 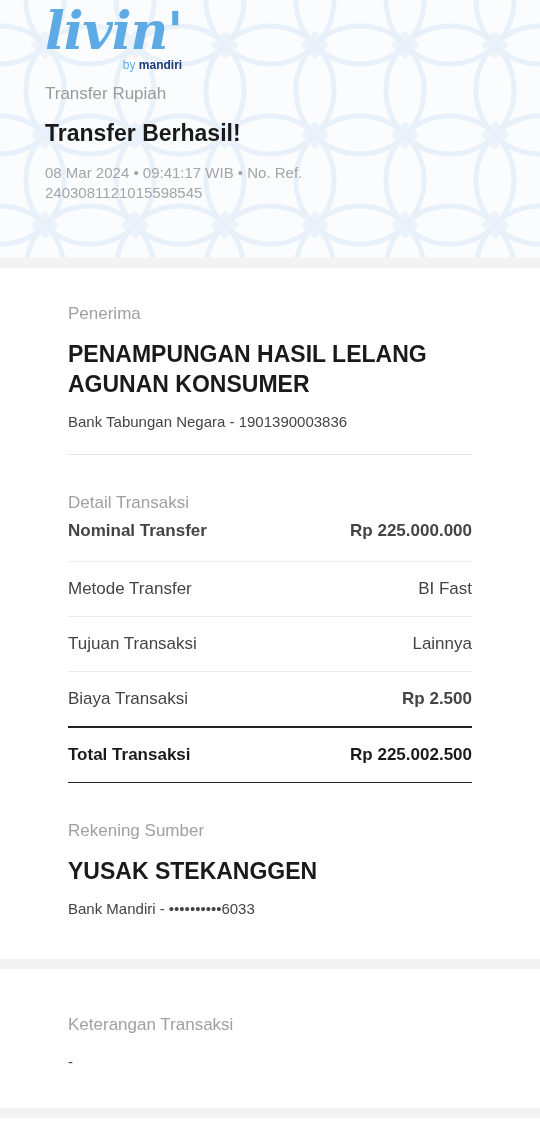 I want to click on logo: livin' by mandiri, so click(x=114, y=36).